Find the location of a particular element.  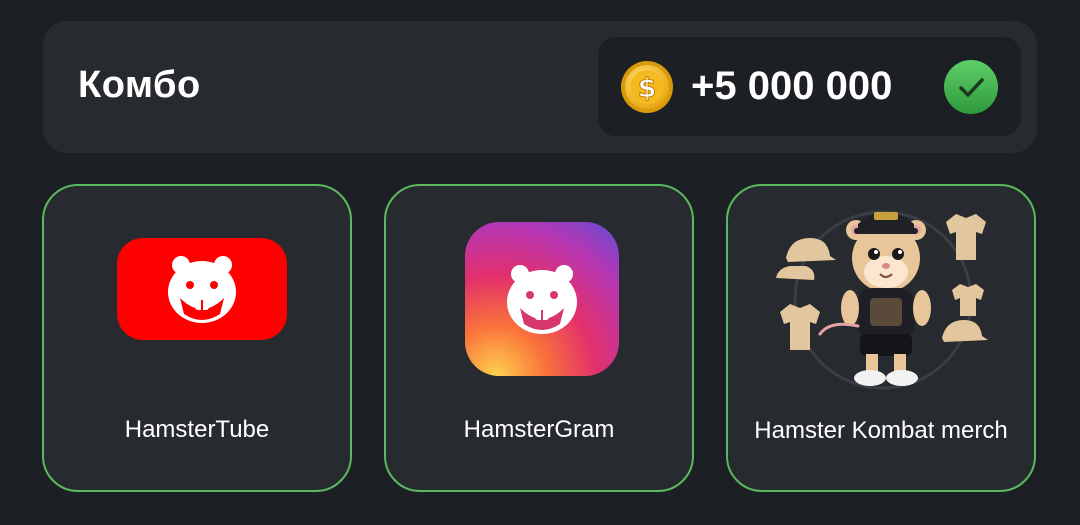

card-label: HamsterGram is located at coordinates (539, 429).